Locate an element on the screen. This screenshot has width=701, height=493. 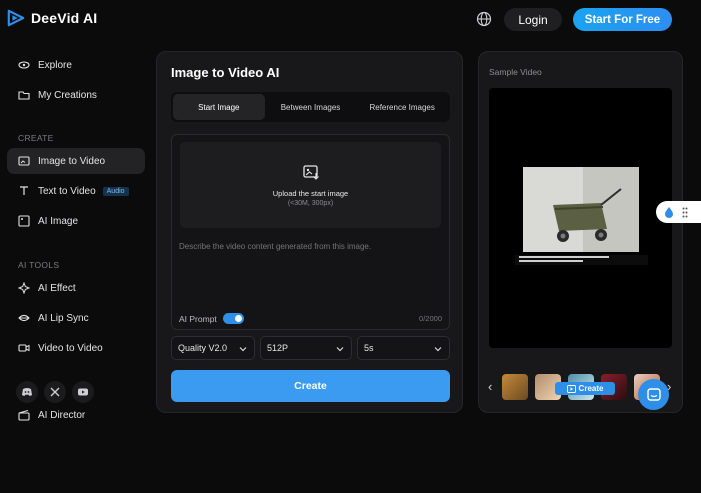
sidebar-item-ai-effect: AI Effect is located at coordinates (76, 288).